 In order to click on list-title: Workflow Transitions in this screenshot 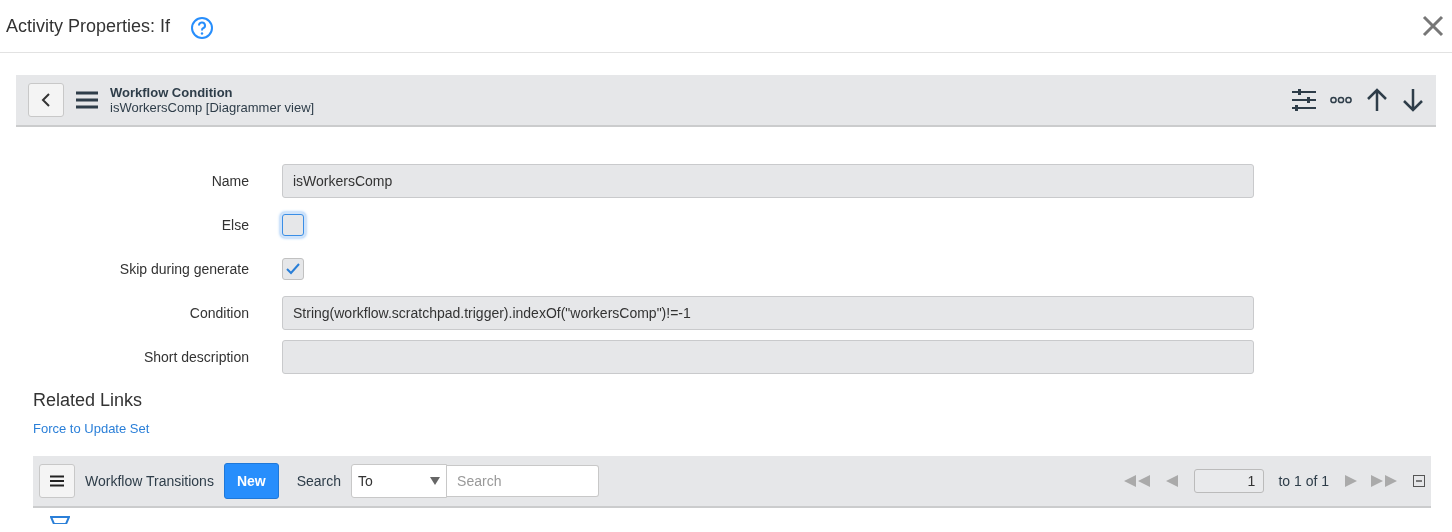, I will do `click(149, 481)`.